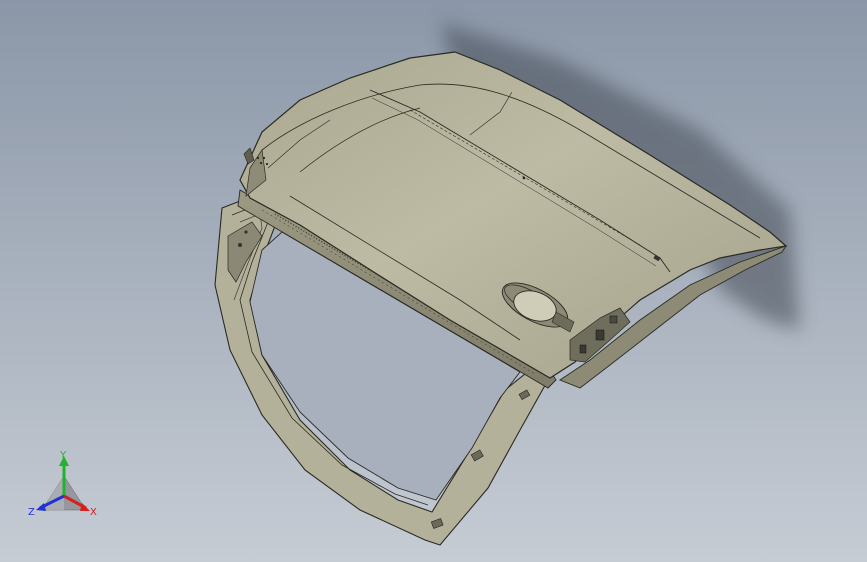  What do you see at coordinates (64, 488) in the screenshot?
I see `orientation-triad: Y X Z` at bounding box center [64, 488].